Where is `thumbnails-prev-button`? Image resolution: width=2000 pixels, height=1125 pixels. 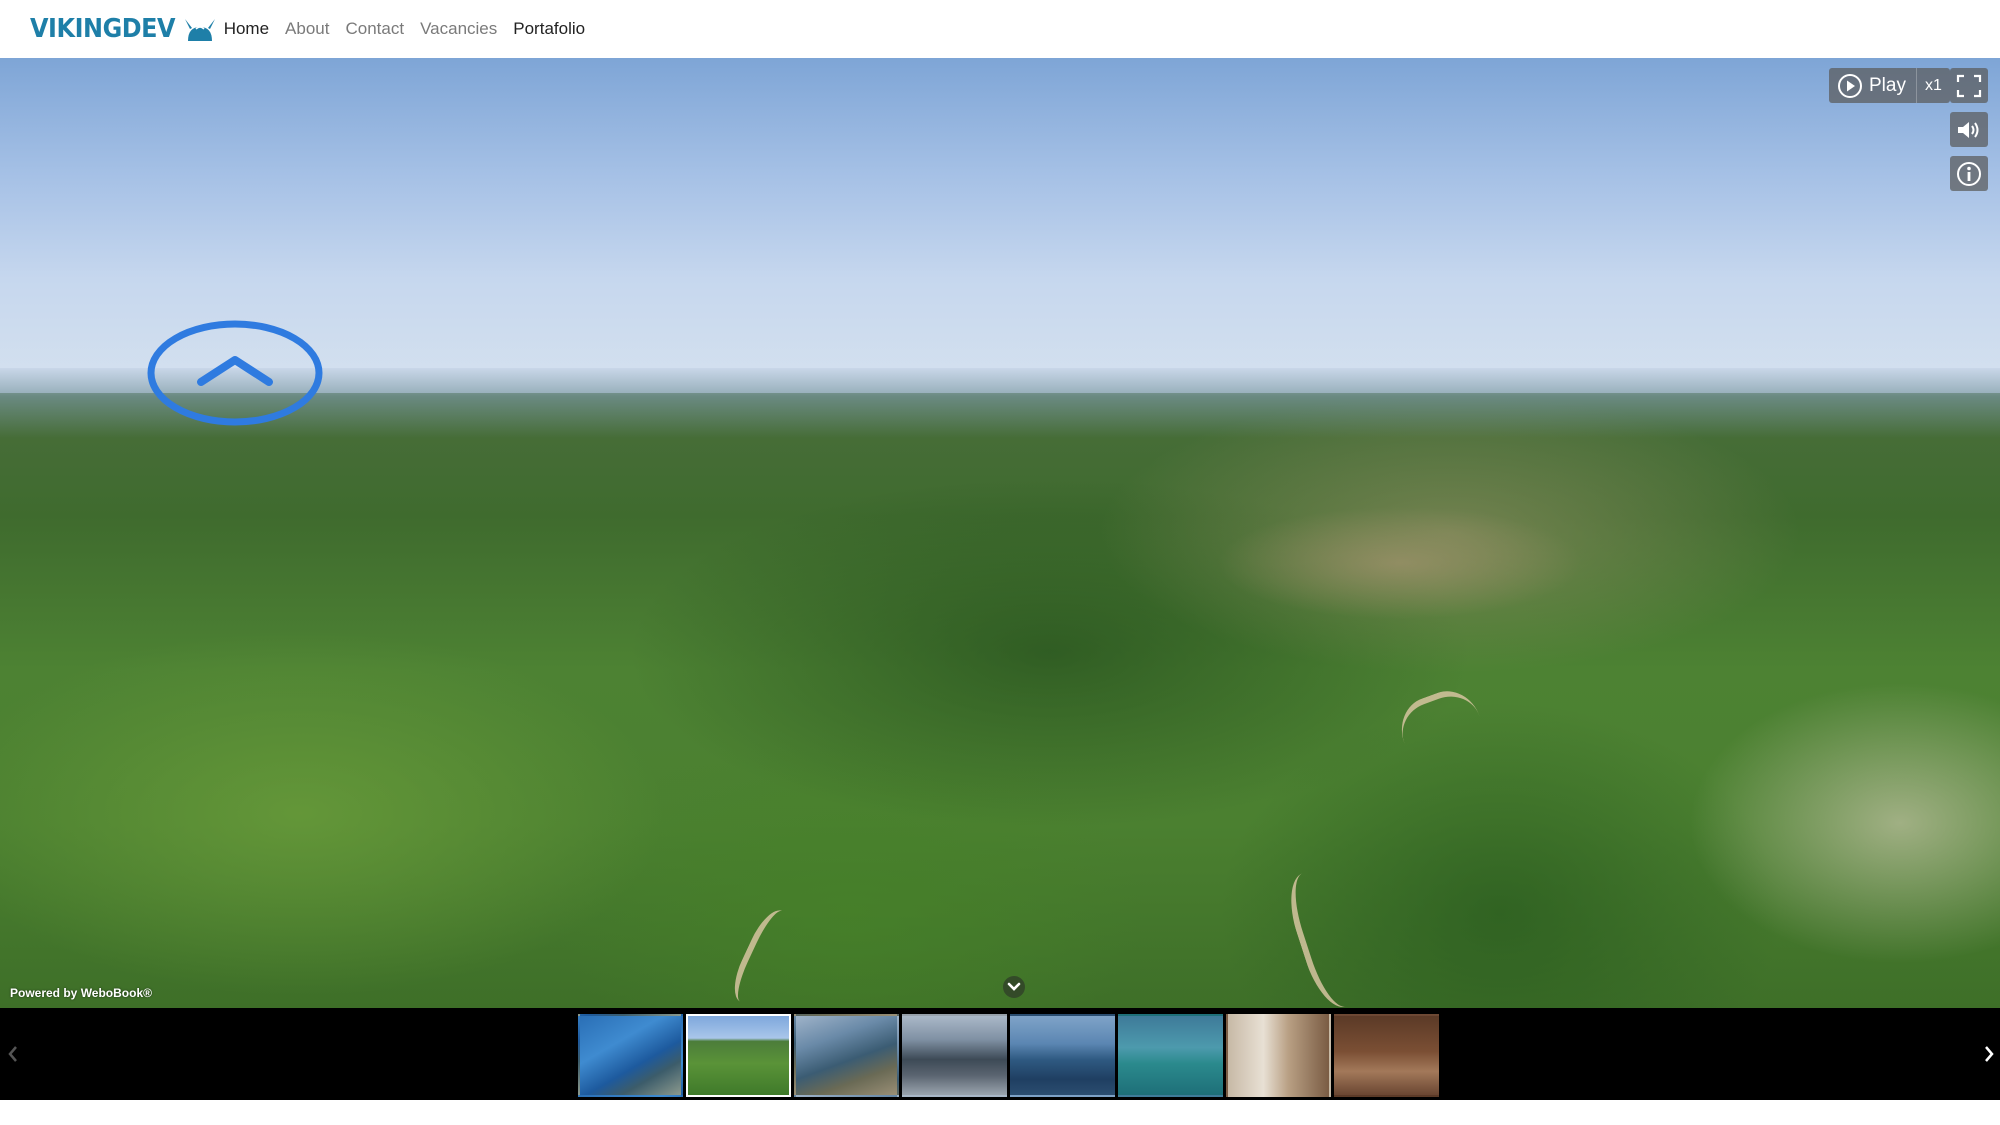
thumbnails-prev-button is located at coordinates (13, 1054).